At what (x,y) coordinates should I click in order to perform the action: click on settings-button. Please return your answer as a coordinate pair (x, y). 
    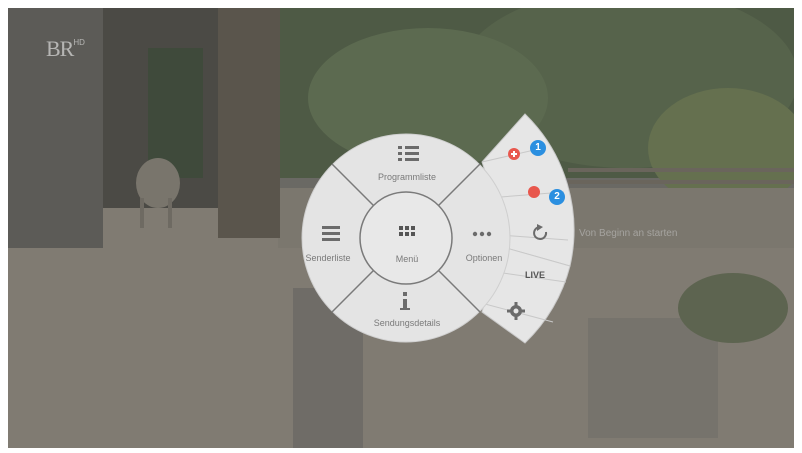
    Looking at the image, I should click on (518, 312).